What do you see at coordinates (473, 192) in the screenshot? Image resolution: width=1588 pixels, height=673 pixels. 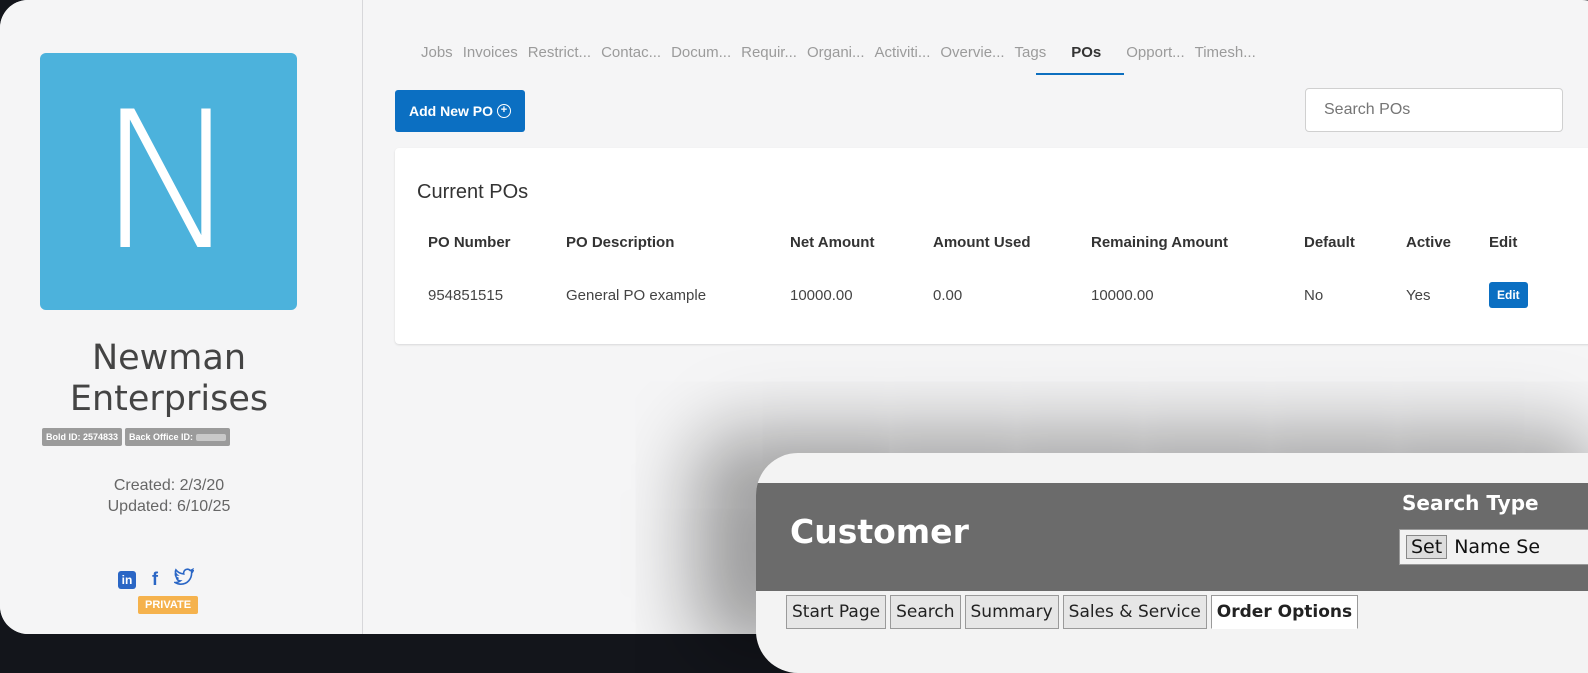 I see `card-title: Current POs` at bounding box center [473, 192].